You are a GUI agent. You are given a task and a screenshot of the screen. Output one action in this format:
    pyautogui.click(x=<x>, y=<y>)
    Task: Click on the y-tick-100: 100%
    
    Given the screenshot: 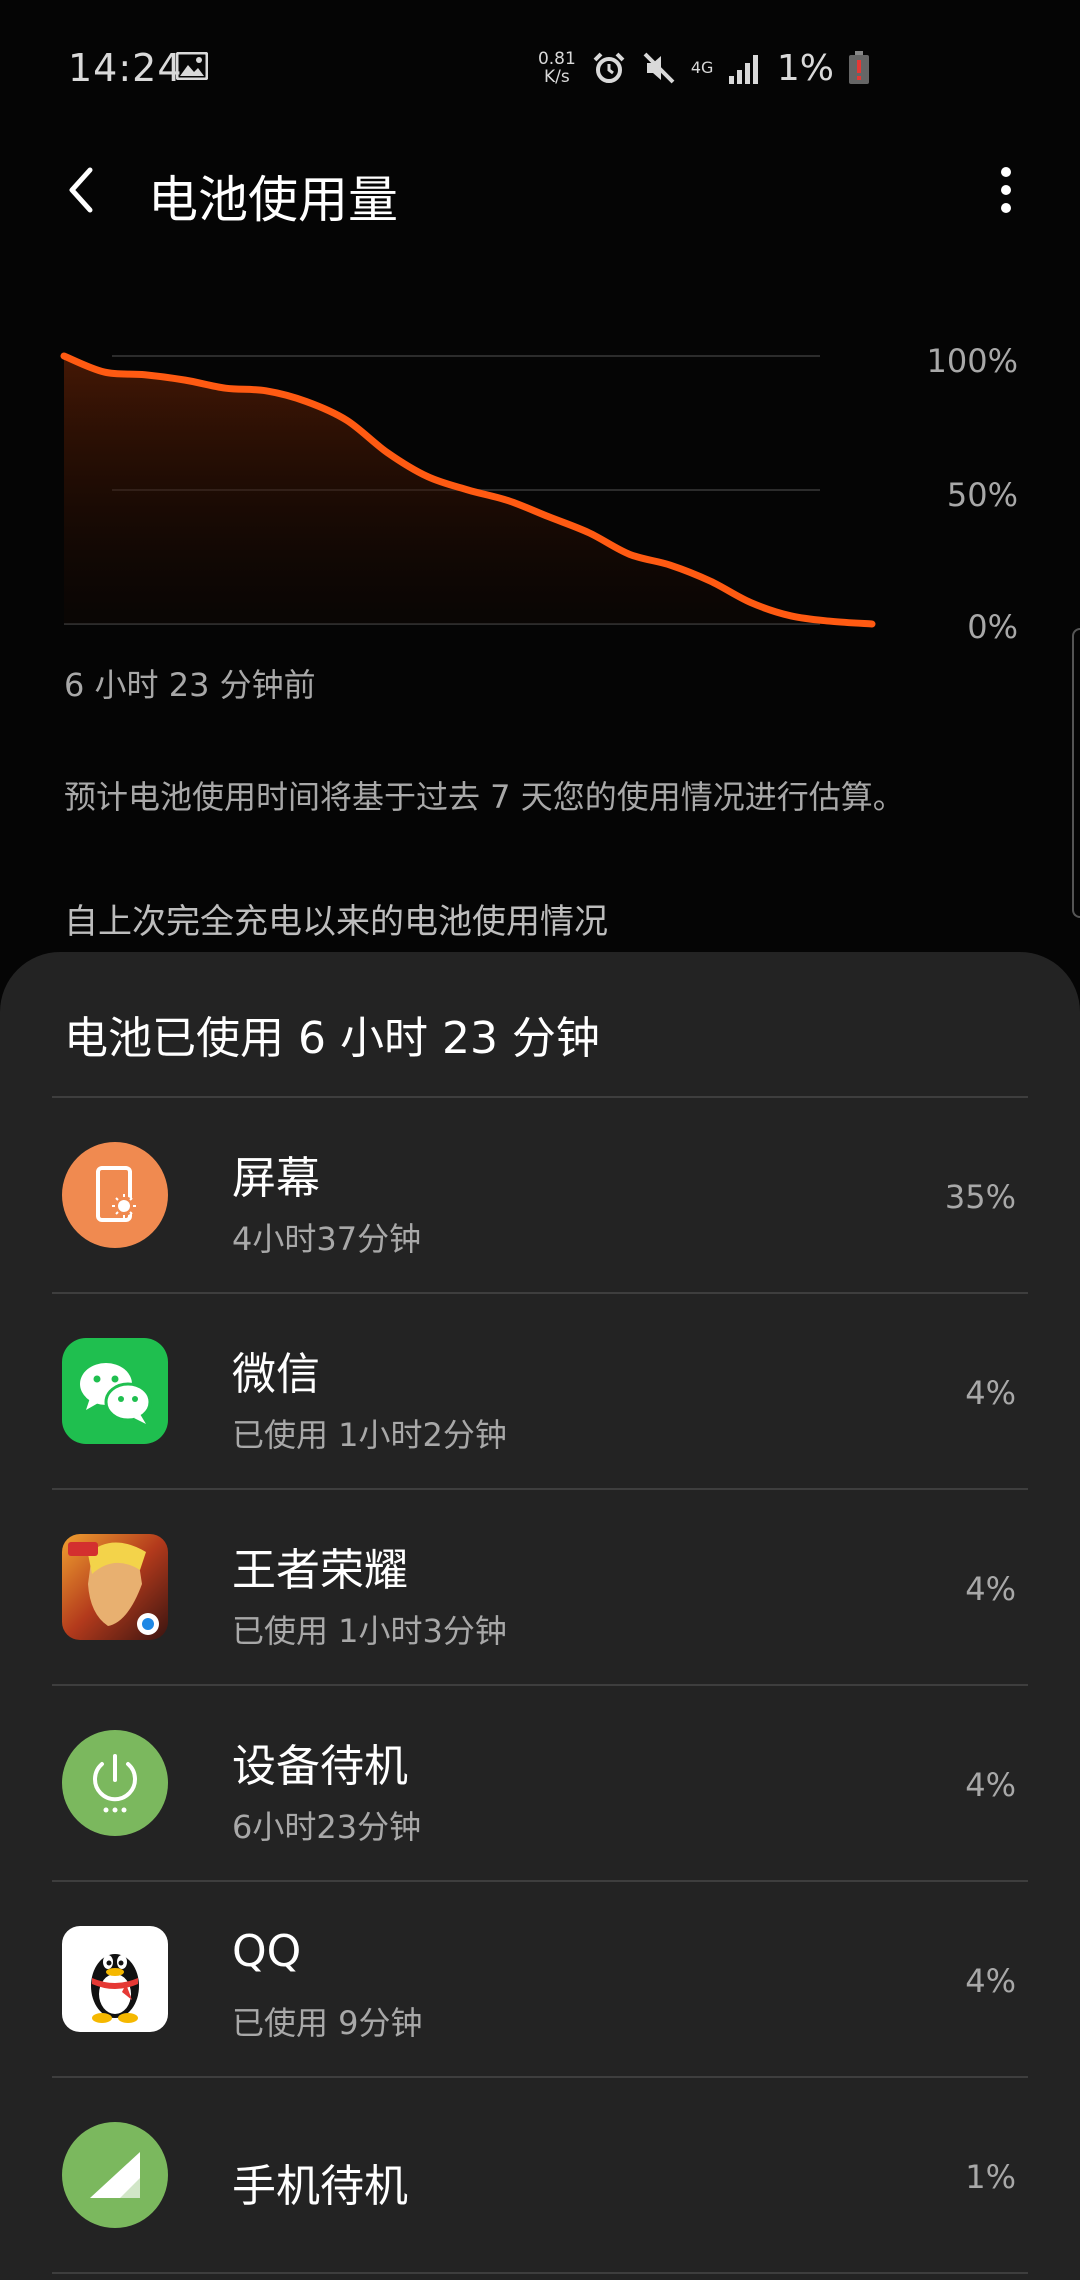 What is the action you would take?
    pyautogui.click(x=972, y=361)
    